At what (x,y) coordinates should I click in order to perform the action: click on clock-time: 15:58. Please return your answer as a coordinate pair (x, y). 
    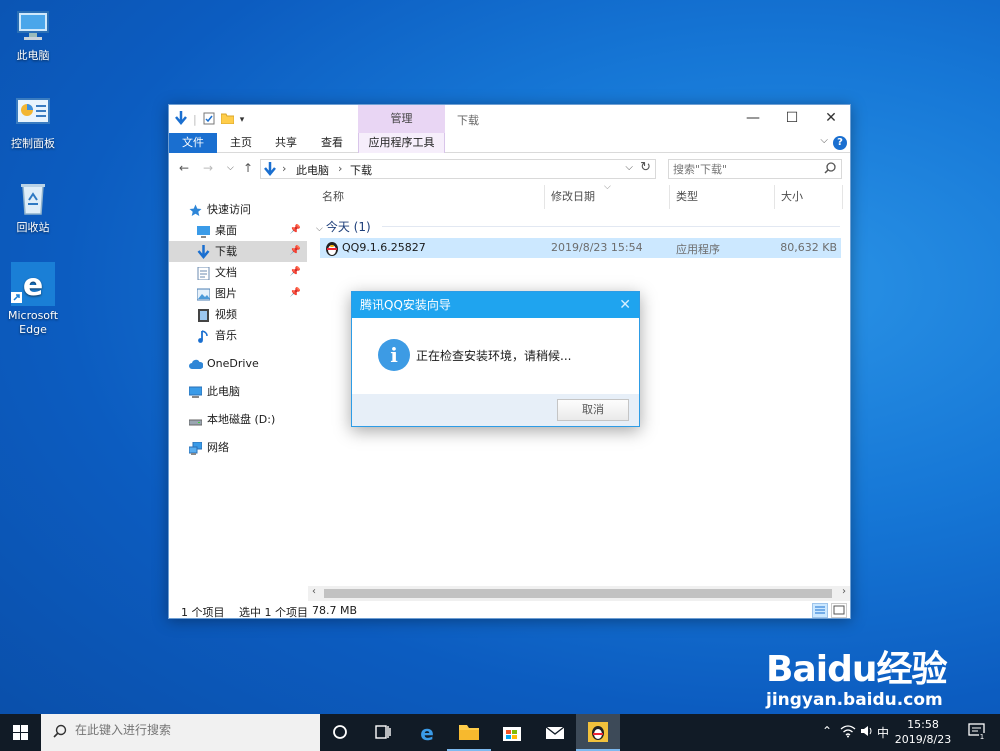
    Looking at the image, I should click on (923, 724).